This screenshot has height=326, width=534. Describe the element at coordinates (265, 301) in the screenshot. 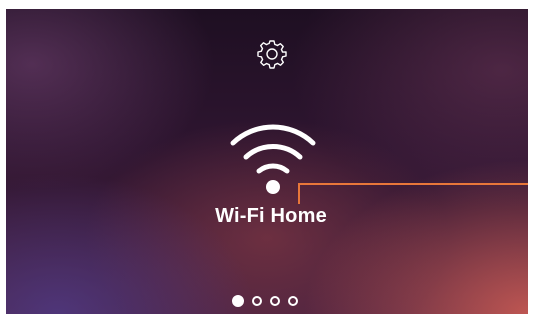

I see `page-indicator` at that location.